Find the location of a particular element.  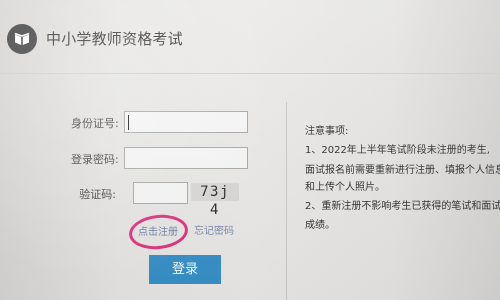

captcha-input is located at coordinates (160, 193).